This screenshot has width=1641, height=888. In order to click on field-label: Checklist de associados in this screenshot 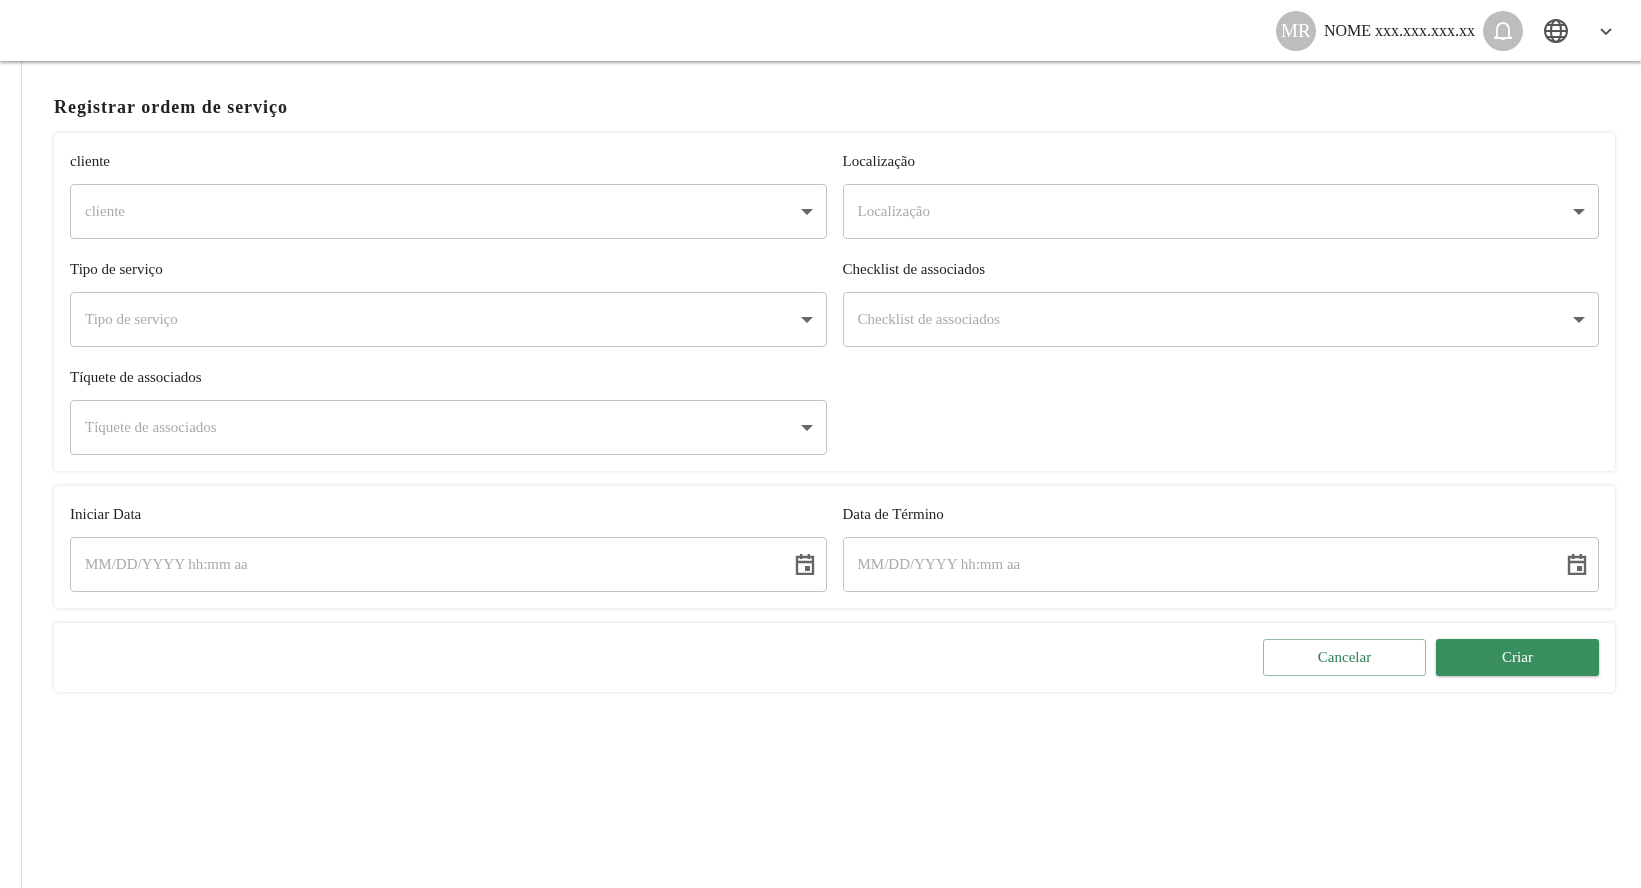, I will do `click(913, 269)`.